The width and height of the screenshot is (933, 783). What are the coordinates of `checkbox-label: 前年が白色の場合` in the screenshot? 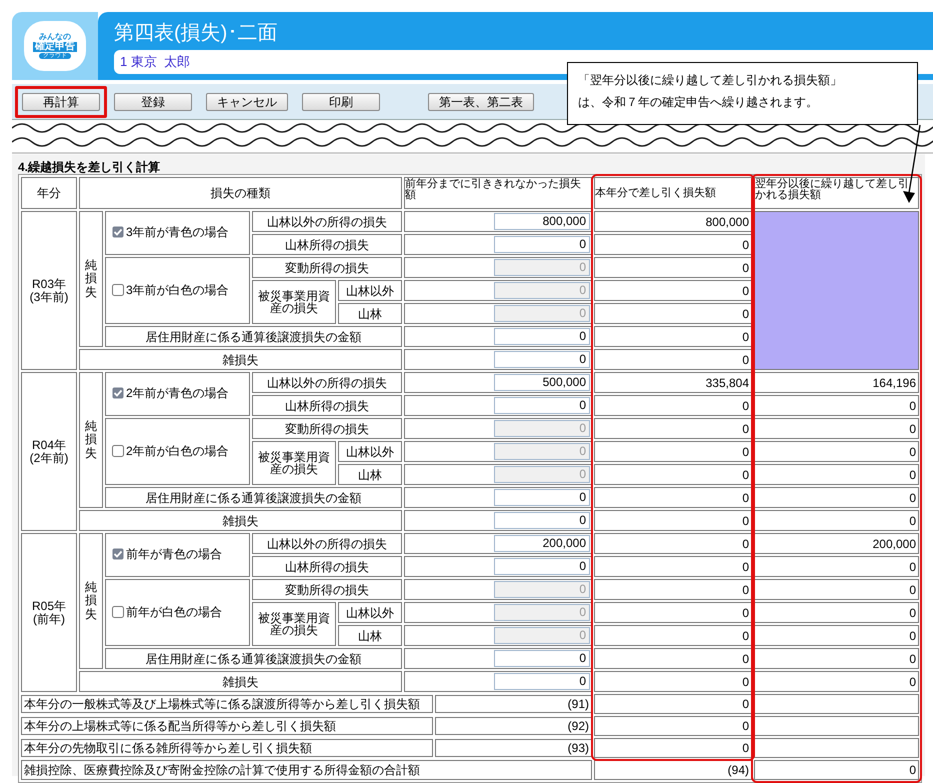 It's located at (174, 612).